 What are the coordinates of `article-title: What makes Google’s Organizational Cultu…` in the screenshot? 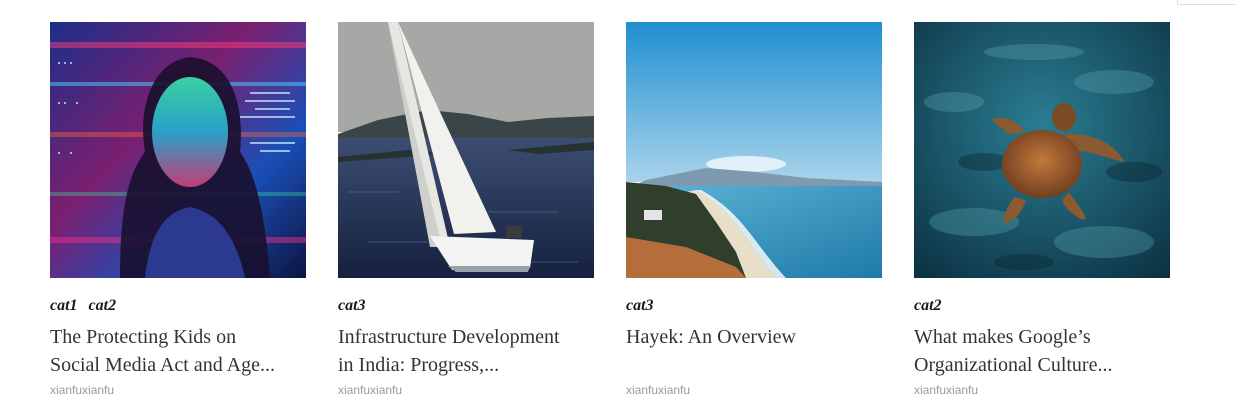 It's located at (1042, 351).